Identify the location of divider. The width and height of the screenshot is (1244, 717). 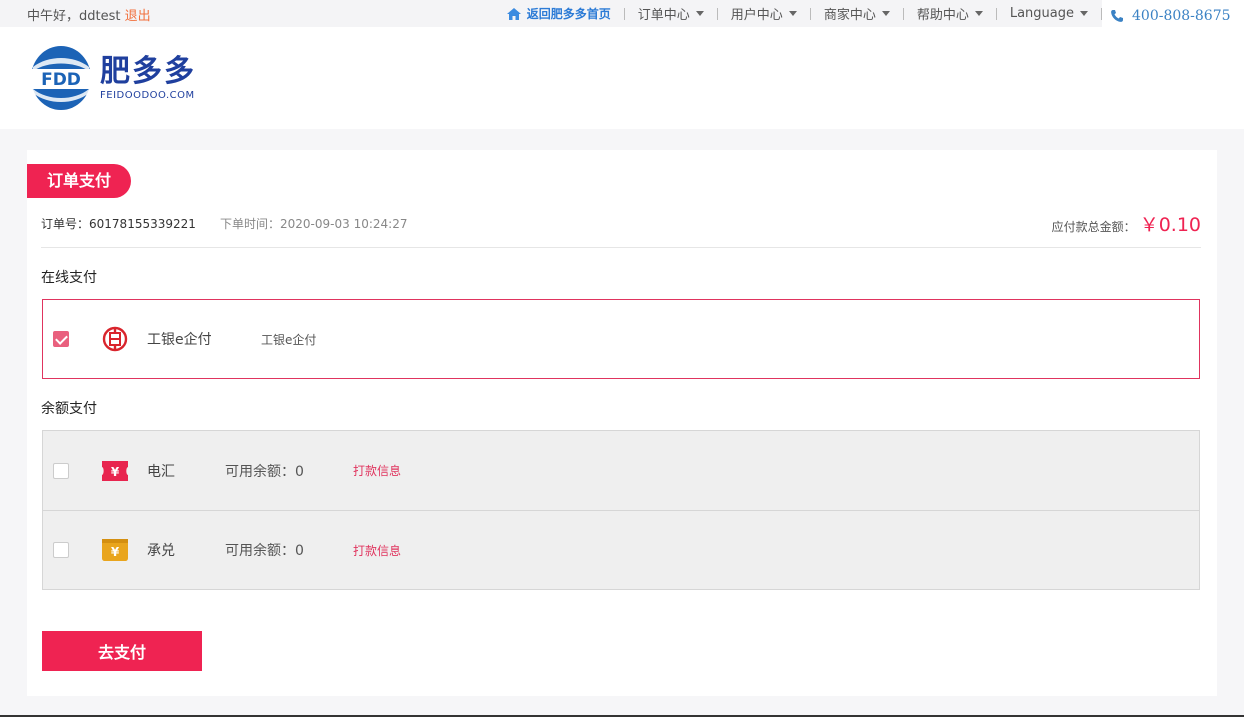
(621, 247).